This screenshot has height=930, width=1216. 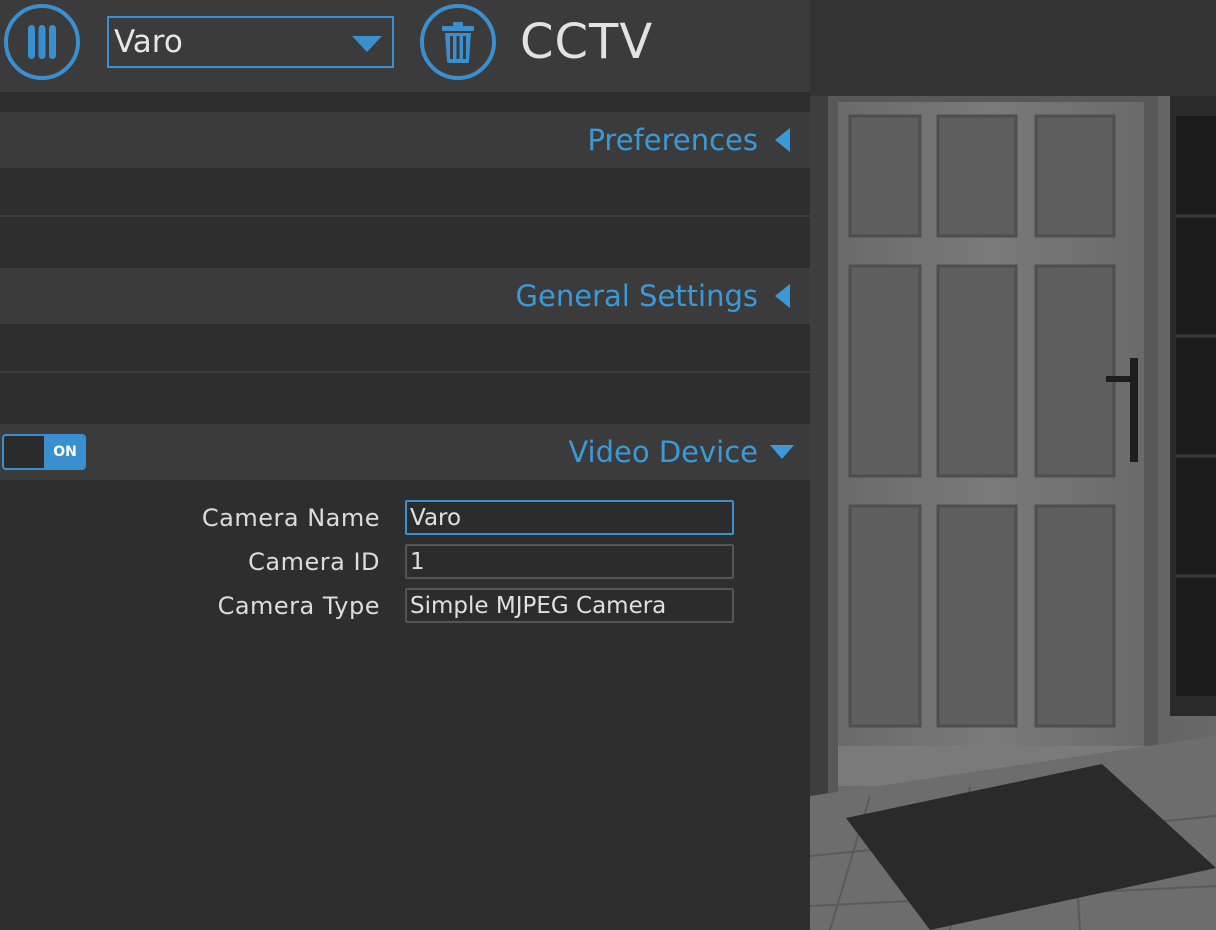 I want to click on camera-type-label: Camera Type, so click(x=298, y=606).